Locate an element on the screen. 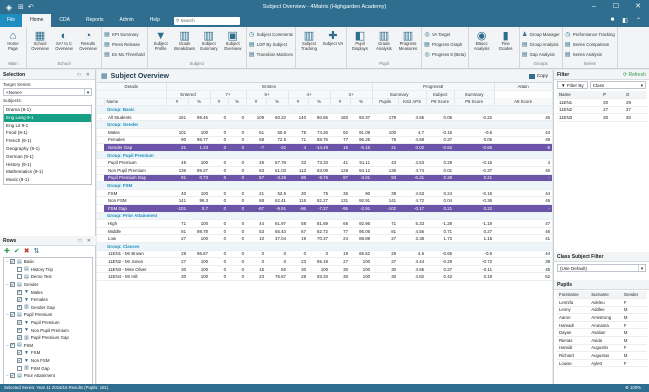  grade-breakdown-button: ▥ Grade Breakdown is located at coordinates (185, 40).